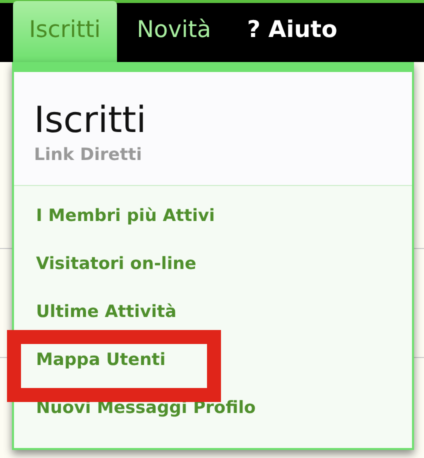  Describe the element at coordinates (292, 31) in the screenshot. I see `nav-tab: ? Aiuto` at that location.